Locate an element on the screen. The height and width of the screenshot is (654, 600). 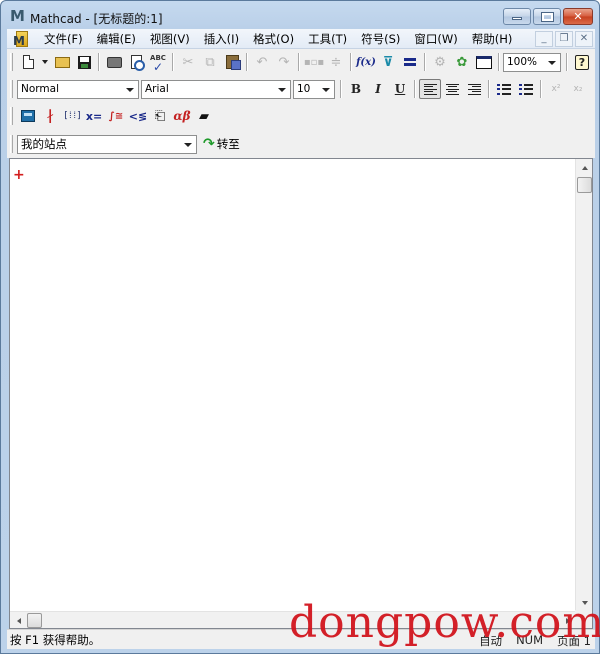
insert-function-button: f(x) is located at coordinates (366, 62).